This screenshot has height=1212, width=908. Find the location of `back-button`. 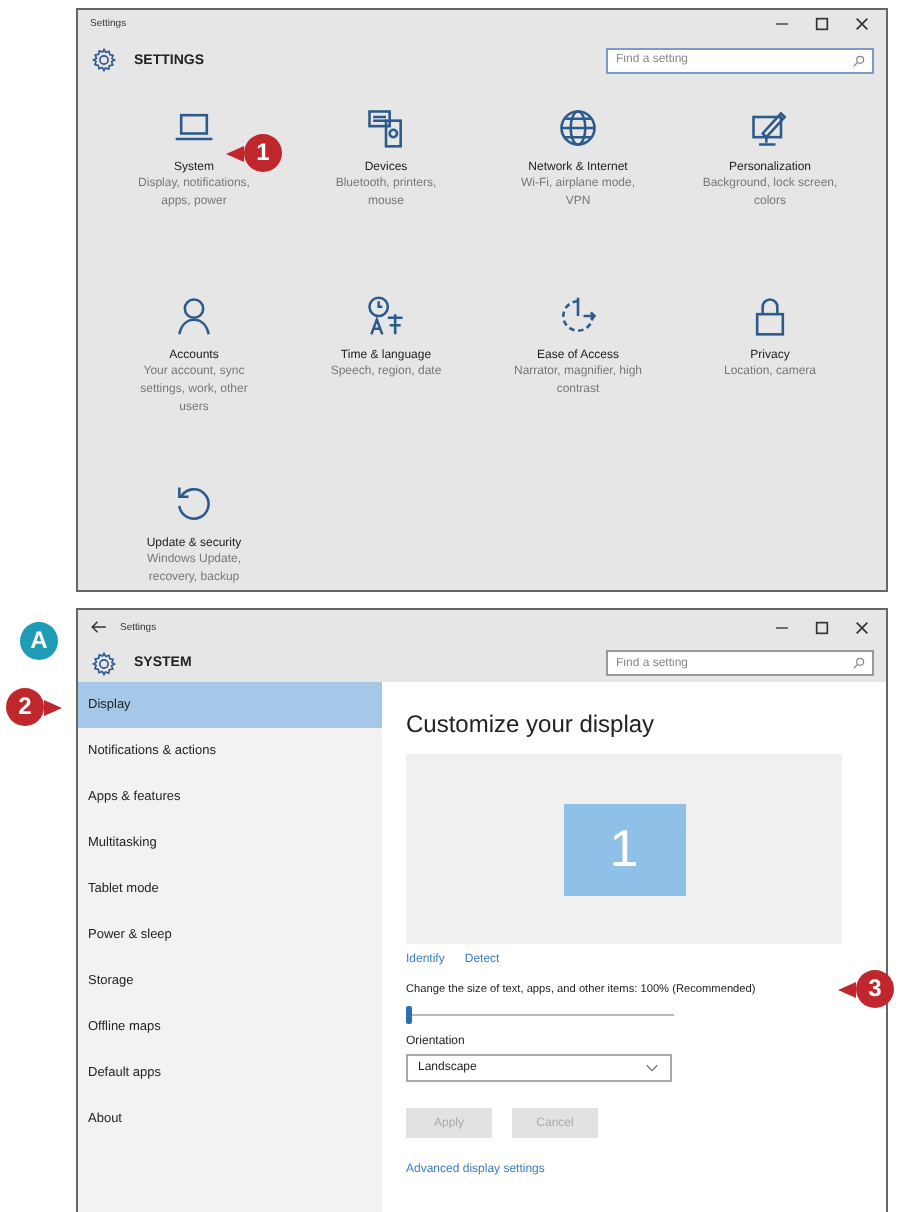

back-button is located at coordinates (99, 627).